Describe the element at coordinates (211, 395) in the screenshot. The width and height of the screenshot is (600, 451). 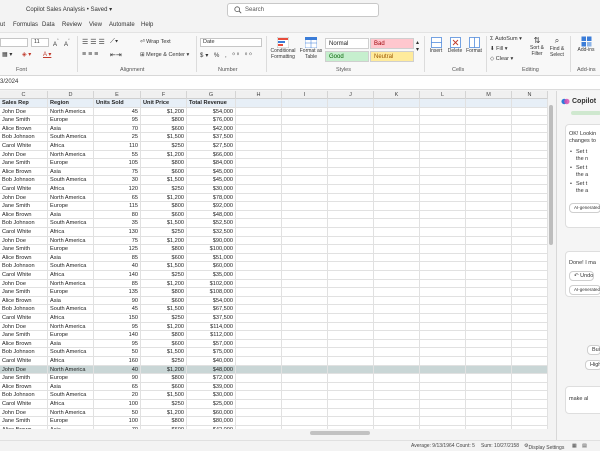
I see `total-revenue-cell: $30,000` at that location.